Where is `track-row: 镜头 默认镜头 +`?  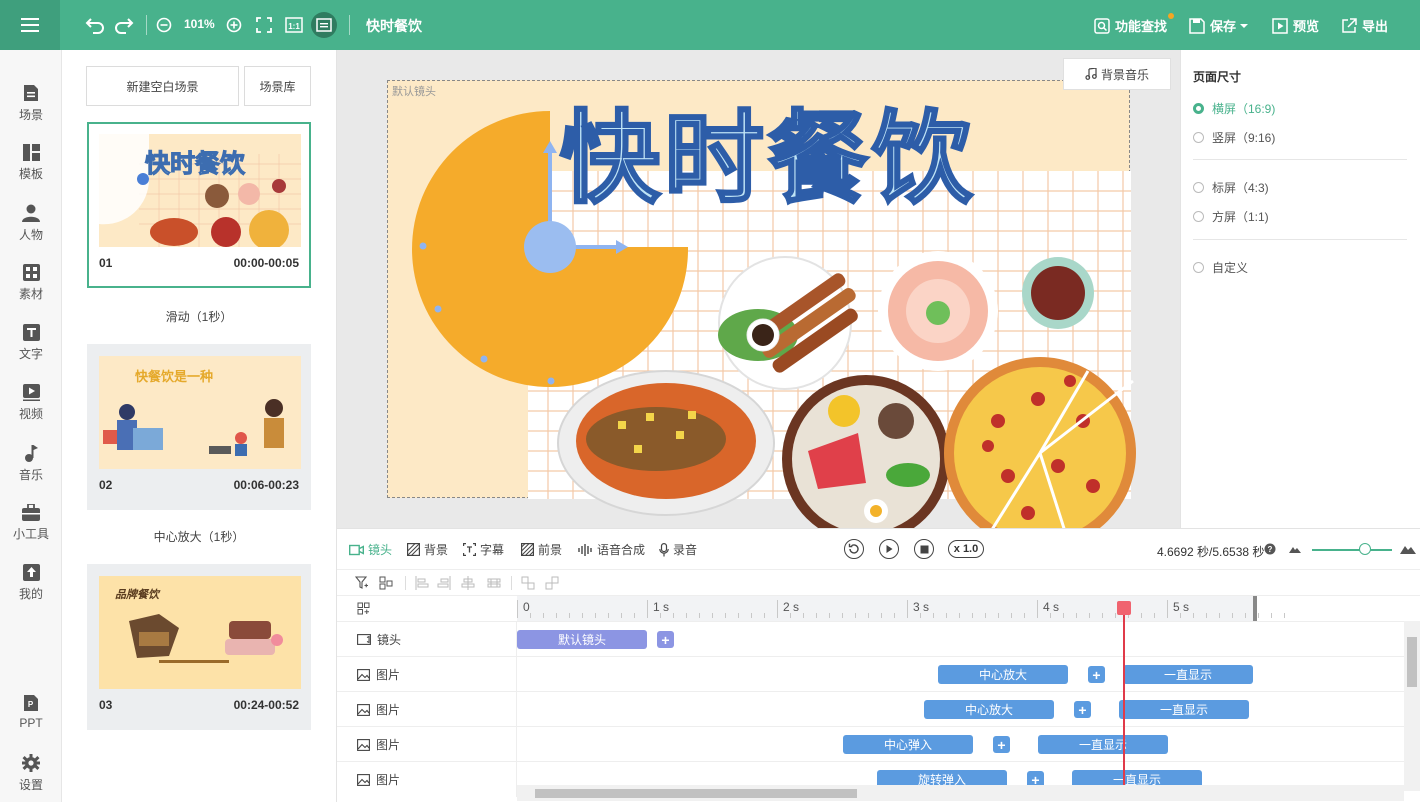 track-row: 镜头 默认镜头 + is located at coordinates (870, 639).